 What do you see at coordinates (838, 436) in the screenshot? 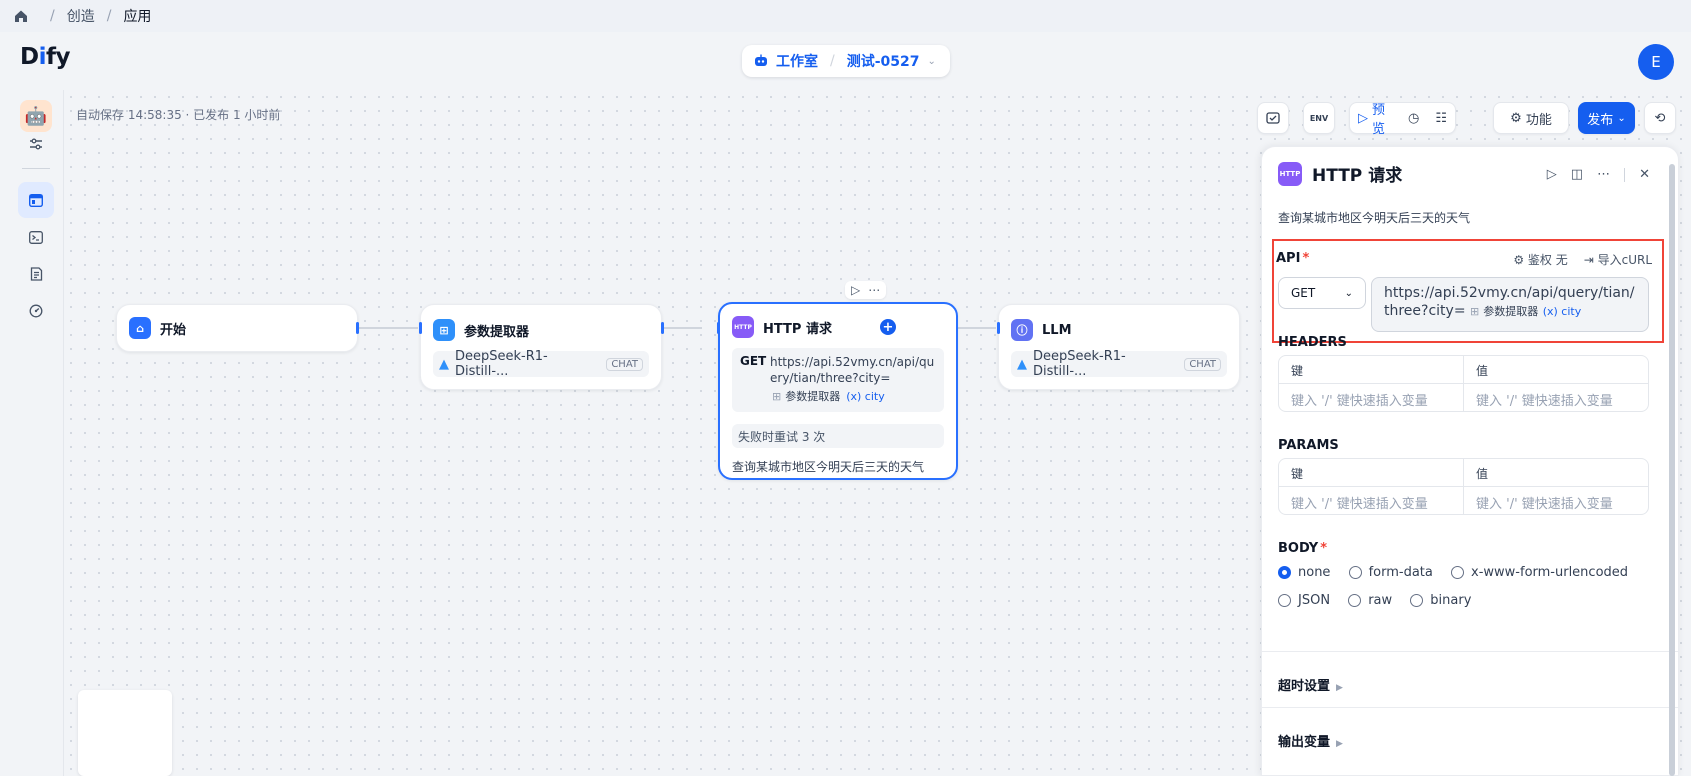
I see `retry-setting: 失败时重试 3 次` at bounding box center [838, 436].